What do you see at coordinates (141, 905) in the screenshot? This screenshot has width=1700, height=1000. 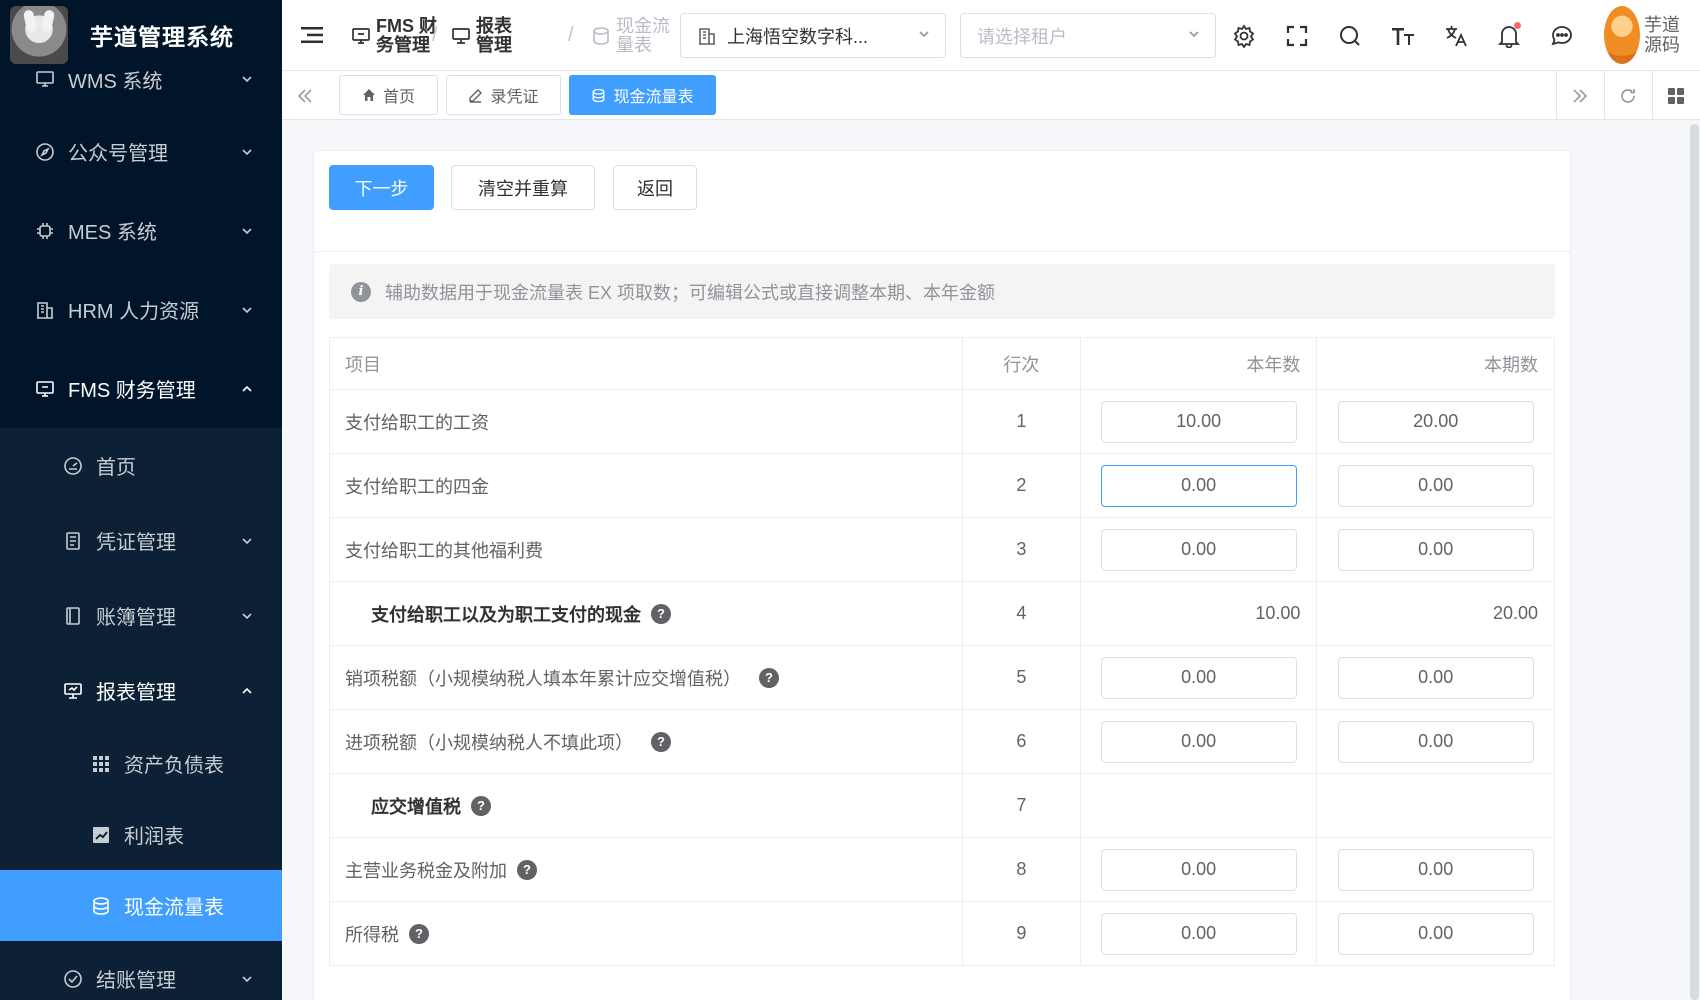 I see `sidebar-item-cash-flow: 现金流量表` at bounding box center [141, 905].